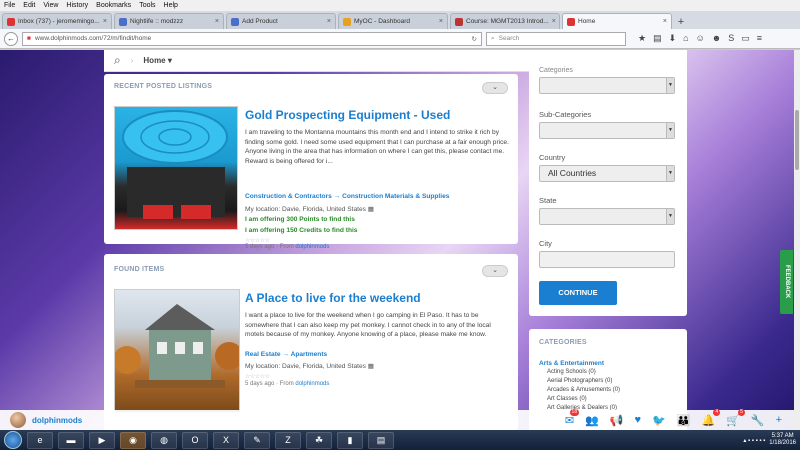 This screenshot has width=800, height=450. Describe the element at coordinates (638, 420) in the screenshot. I see `heart-icon: ♥` at that location.